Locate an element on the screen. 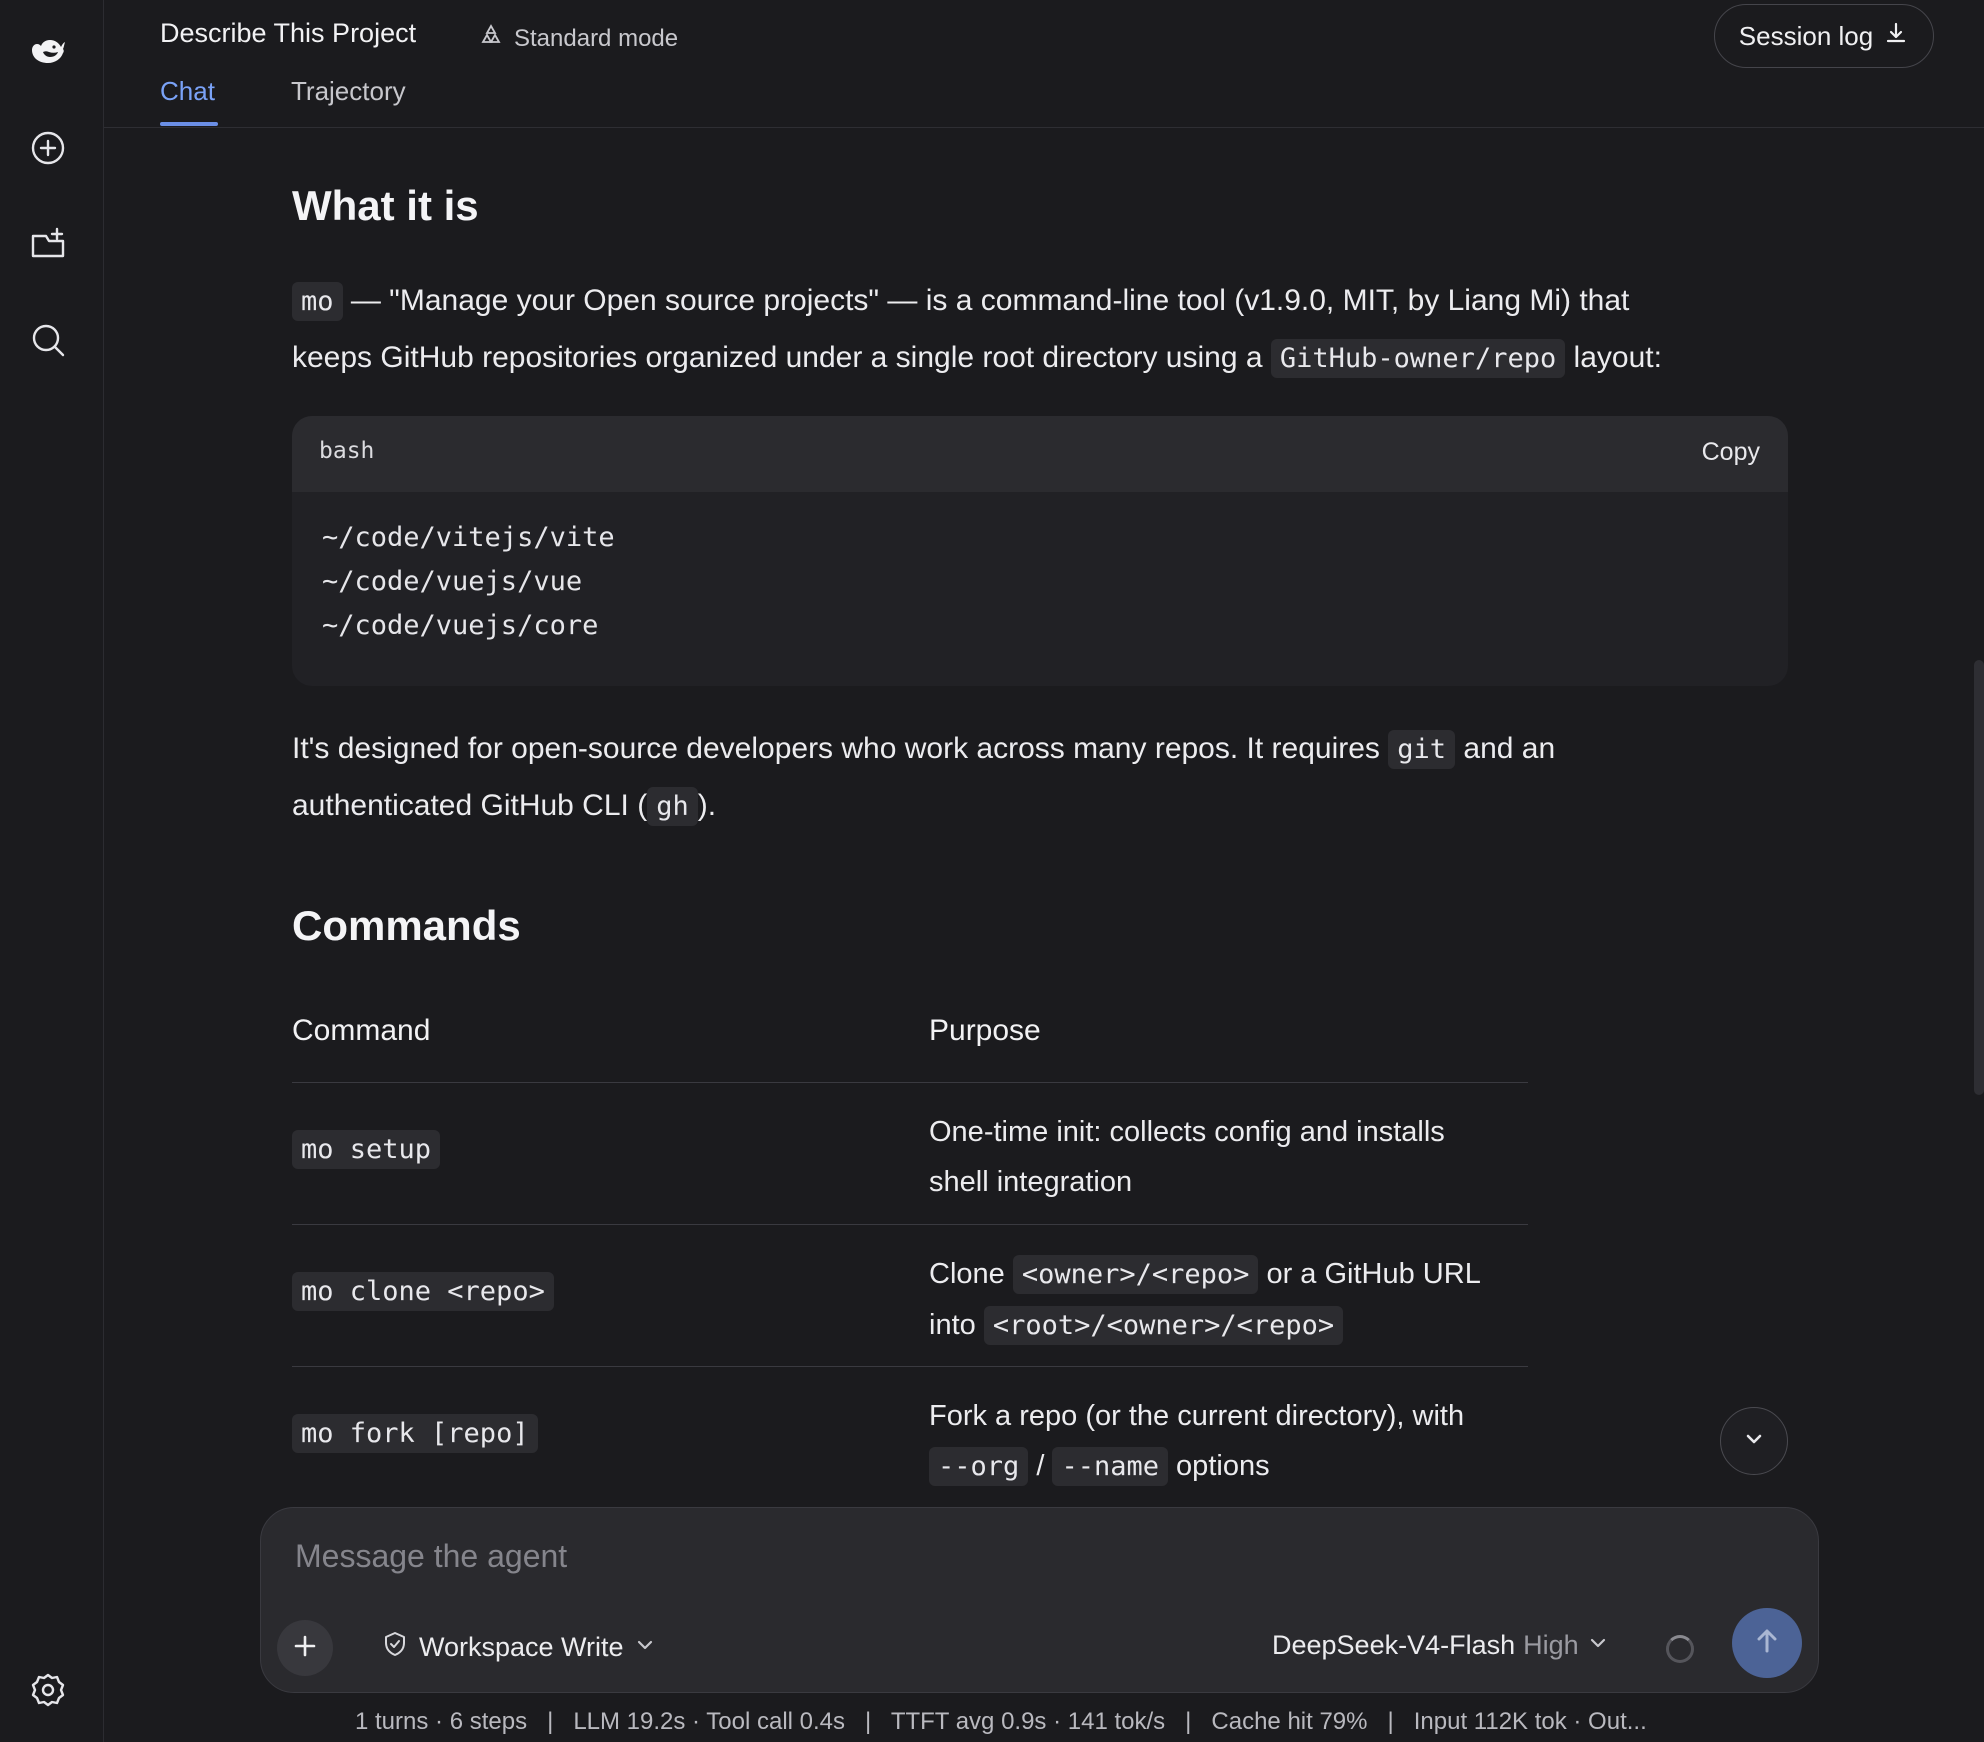 The width and height of the screenshot is (1984, 1742). permission-selector: Workspace Write is located at coordinates (518, 1647).